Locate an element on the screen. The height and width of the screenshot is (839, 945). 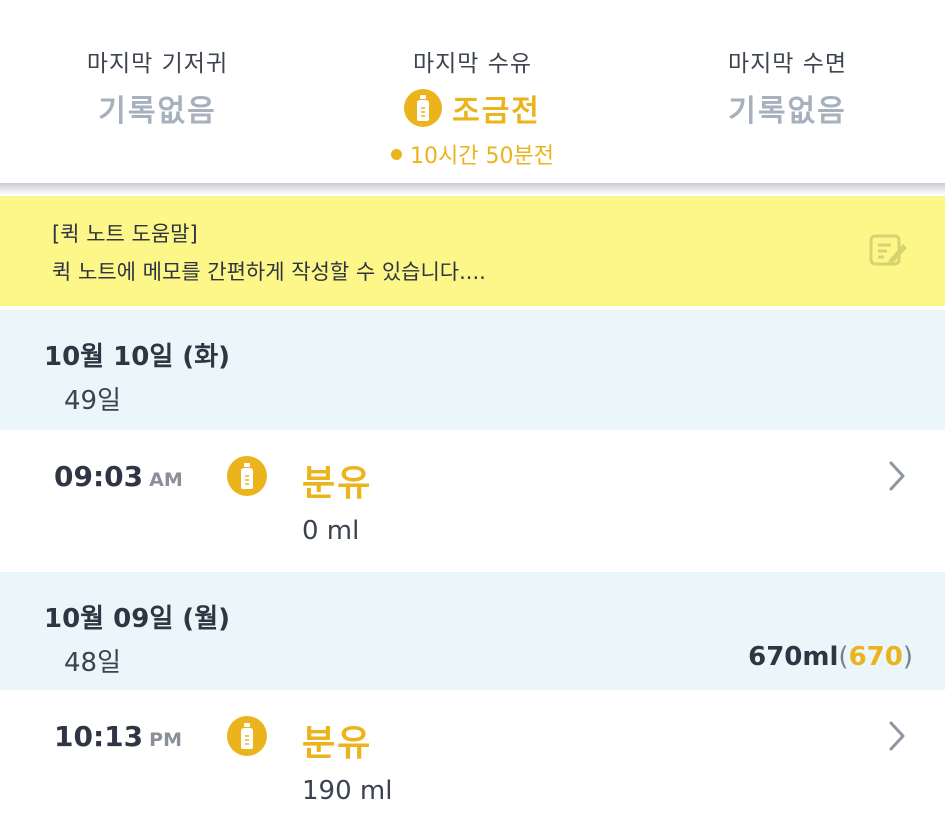
date-title: 10월 10일 (화) is located at coordinates (137, 357).